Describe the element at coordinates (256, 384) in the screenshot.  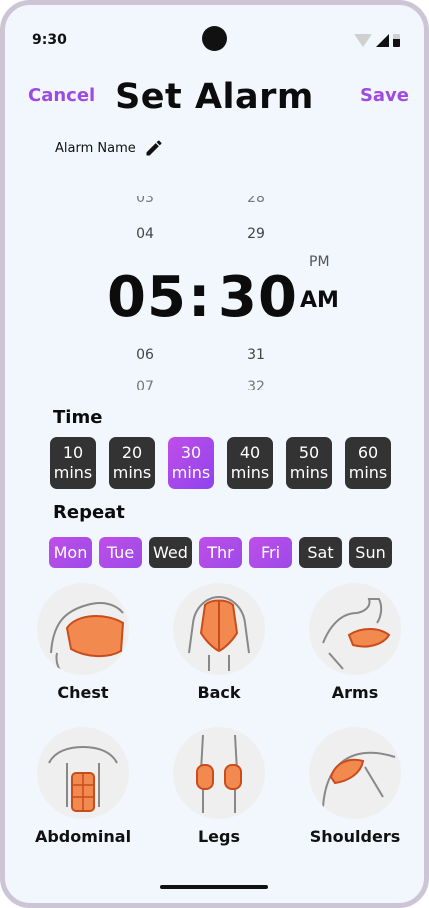
I see `minute-option: 32` at that location.